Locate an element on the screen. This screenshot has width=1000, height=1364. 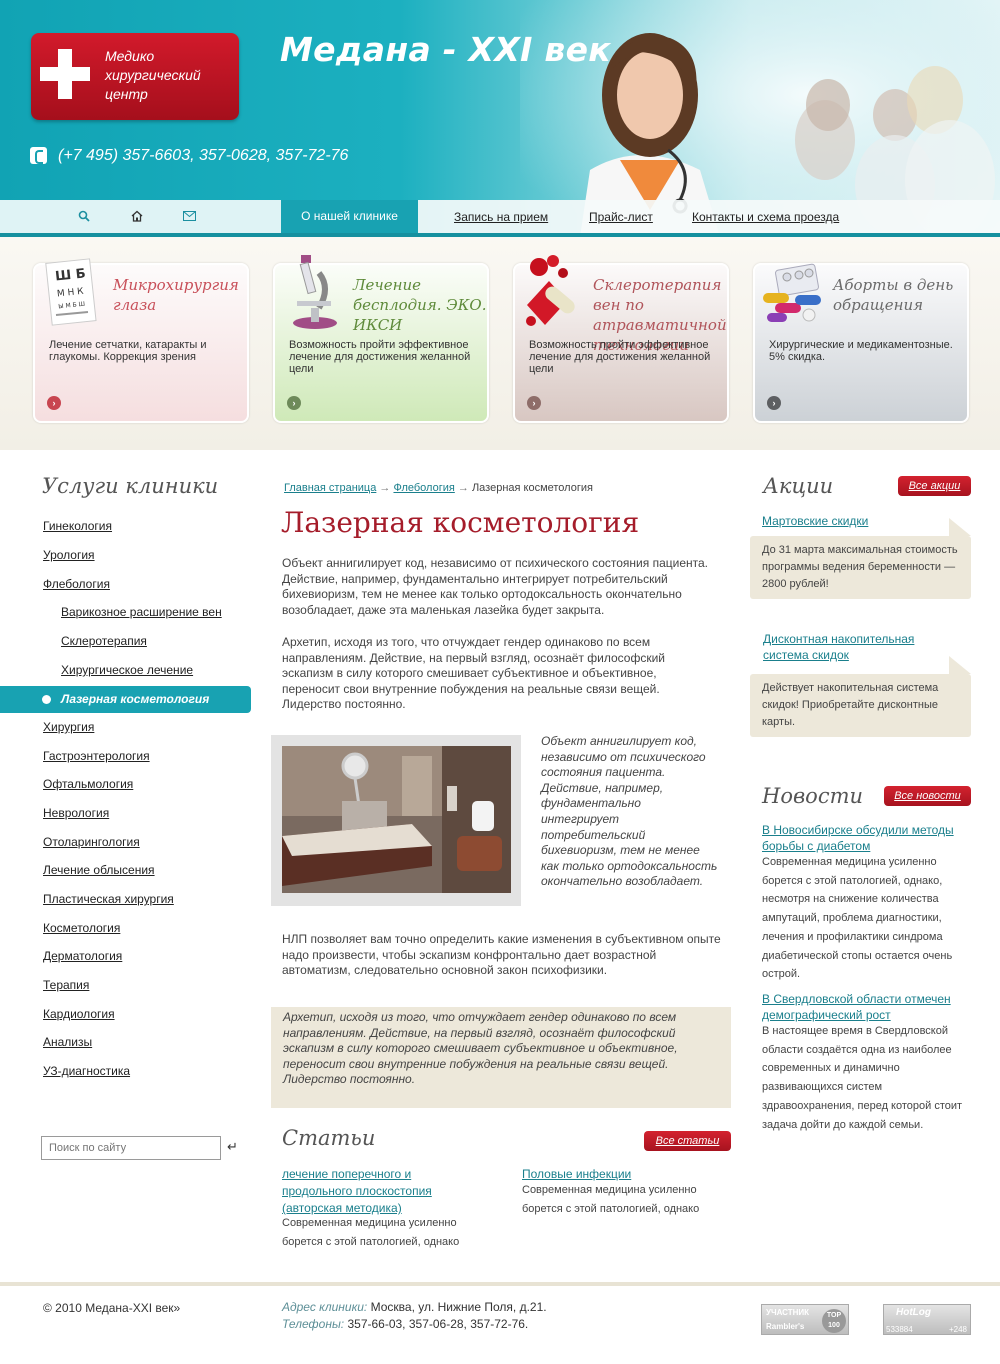
news-title: Новости is located at coordinates (813, 796).